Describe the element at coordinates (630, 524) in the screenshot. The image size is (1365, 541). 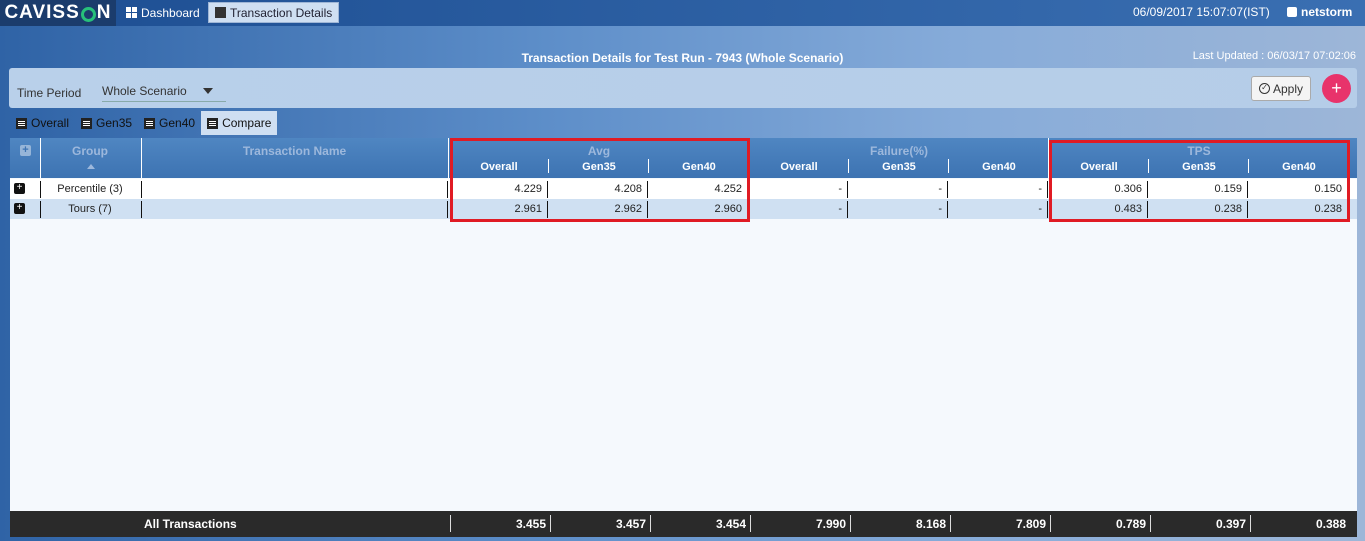
I see `footer-avg-gen35: 3.457` at that location.